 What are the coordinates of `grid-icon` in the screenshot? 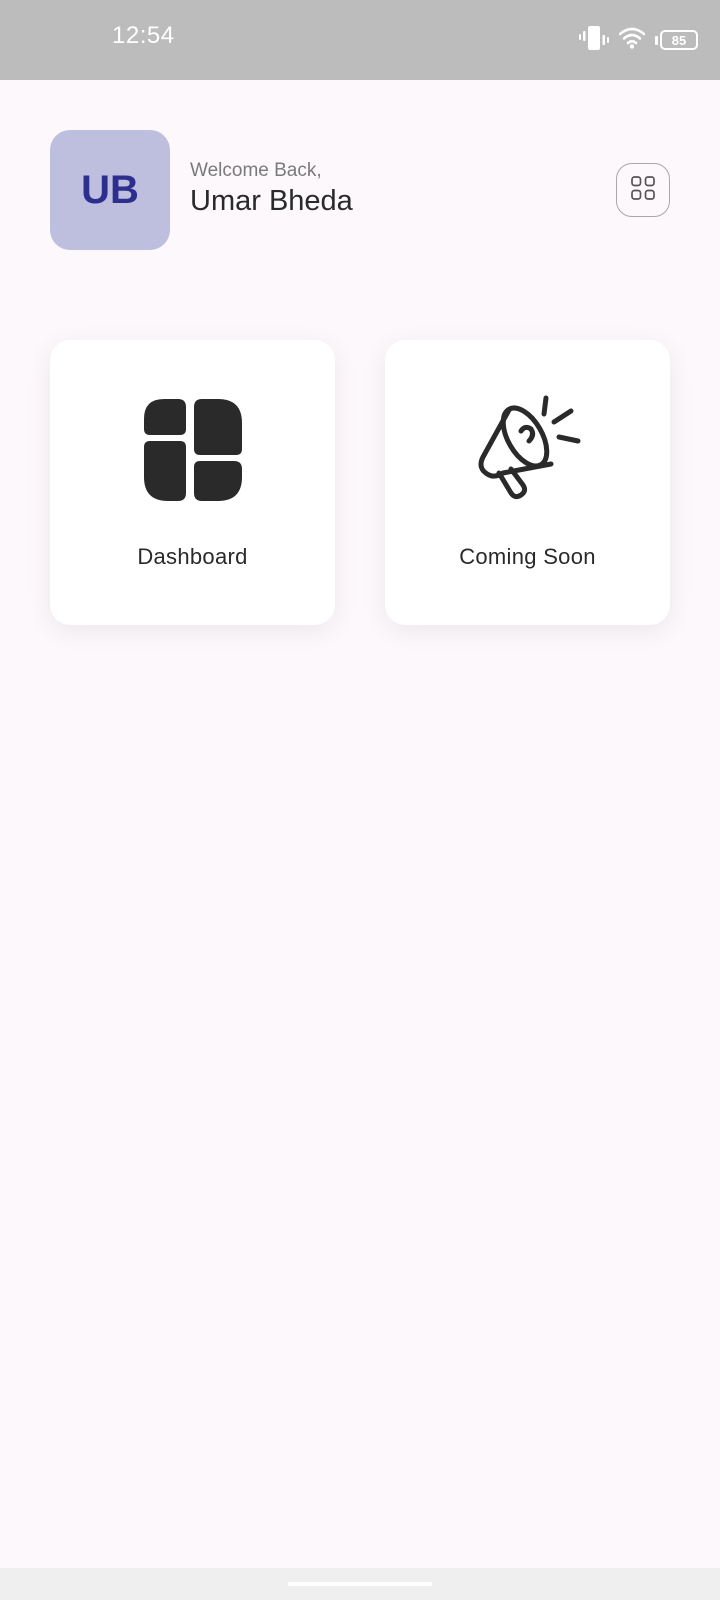 It's located at (643, 190).